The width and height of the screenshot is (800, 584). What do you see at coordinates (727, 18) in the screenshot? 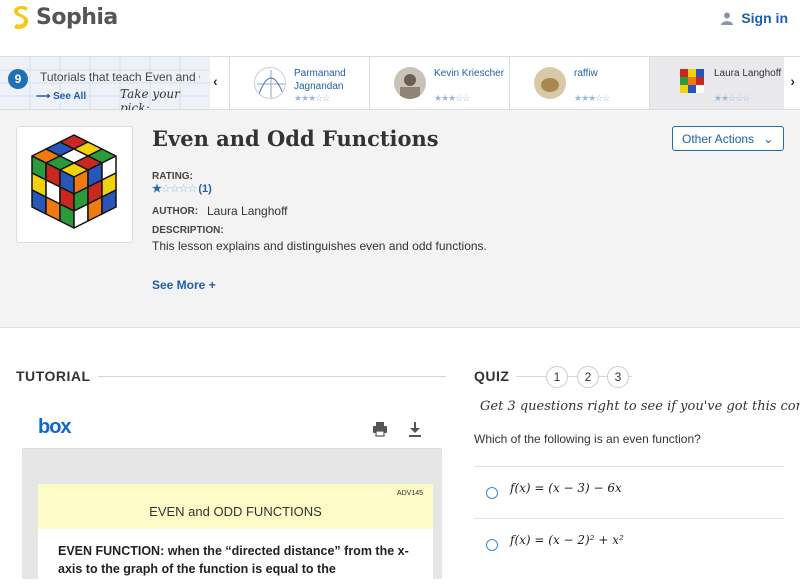
I see `user-icon` at bounding box center [727, 18].